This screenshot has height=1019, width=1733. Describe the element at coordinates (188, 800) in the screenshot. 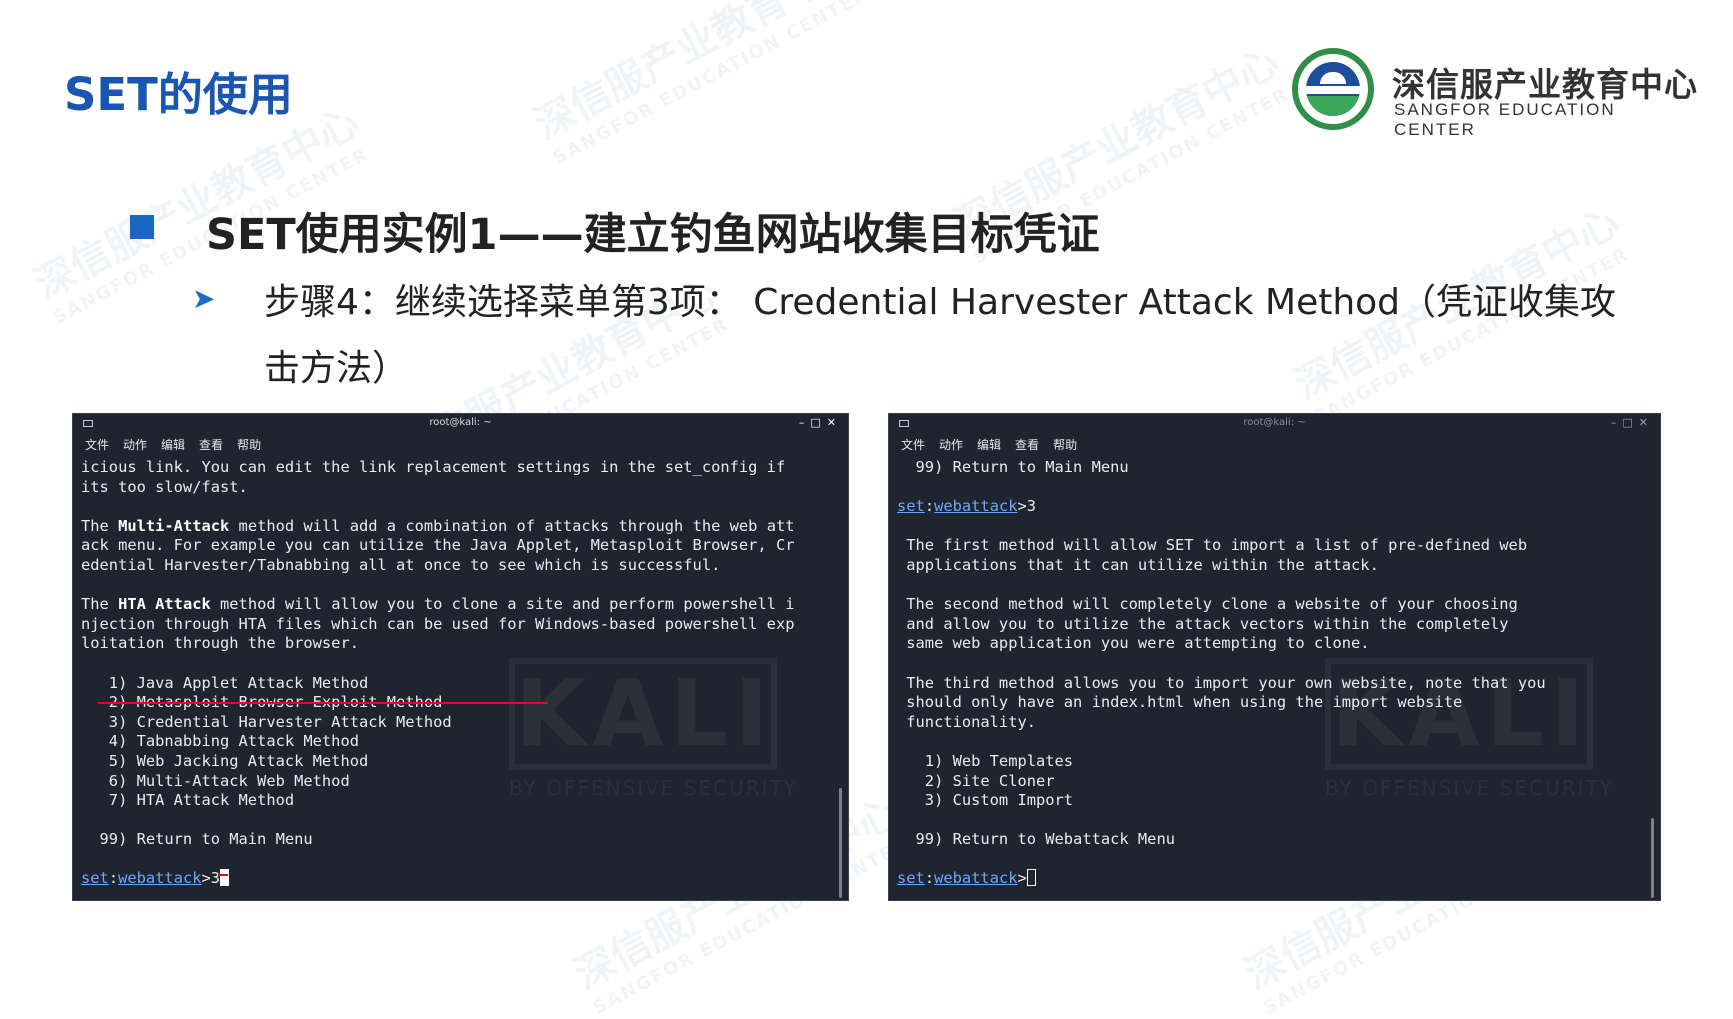

I see `menu-option-7: 7) HTA Attack Method` at that location.